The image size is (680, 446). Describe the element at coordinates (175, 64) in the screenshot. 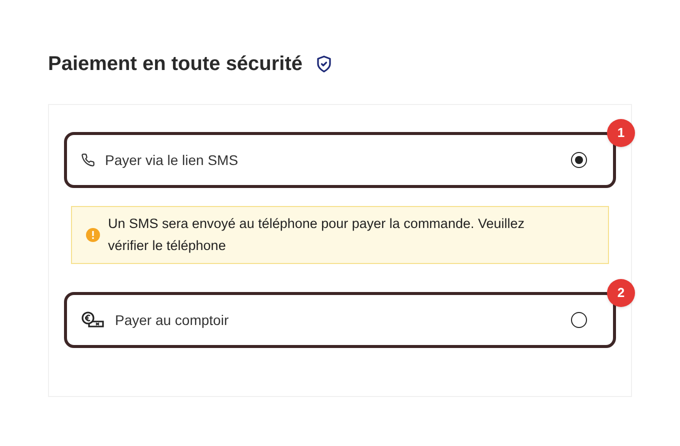

I see `page-title: Paiement en toute sécurité` at that location.